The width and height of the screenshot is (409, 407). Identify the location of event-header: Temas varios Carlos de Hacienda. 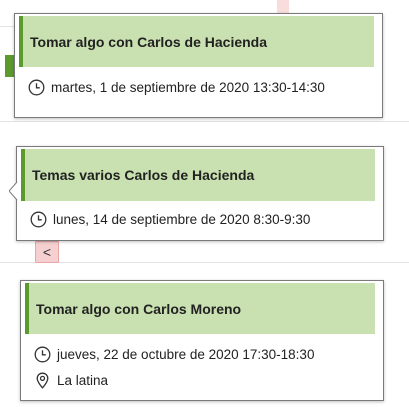
(198, 175).